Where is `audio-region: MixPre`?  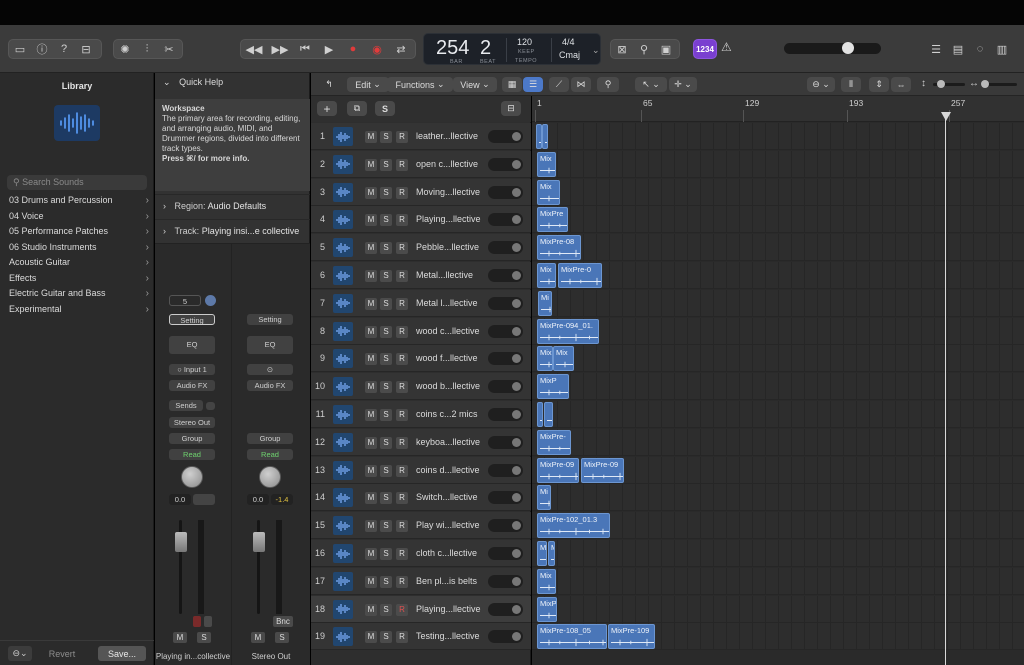
audio-region: MixPre is located at coordinates (552, 220).